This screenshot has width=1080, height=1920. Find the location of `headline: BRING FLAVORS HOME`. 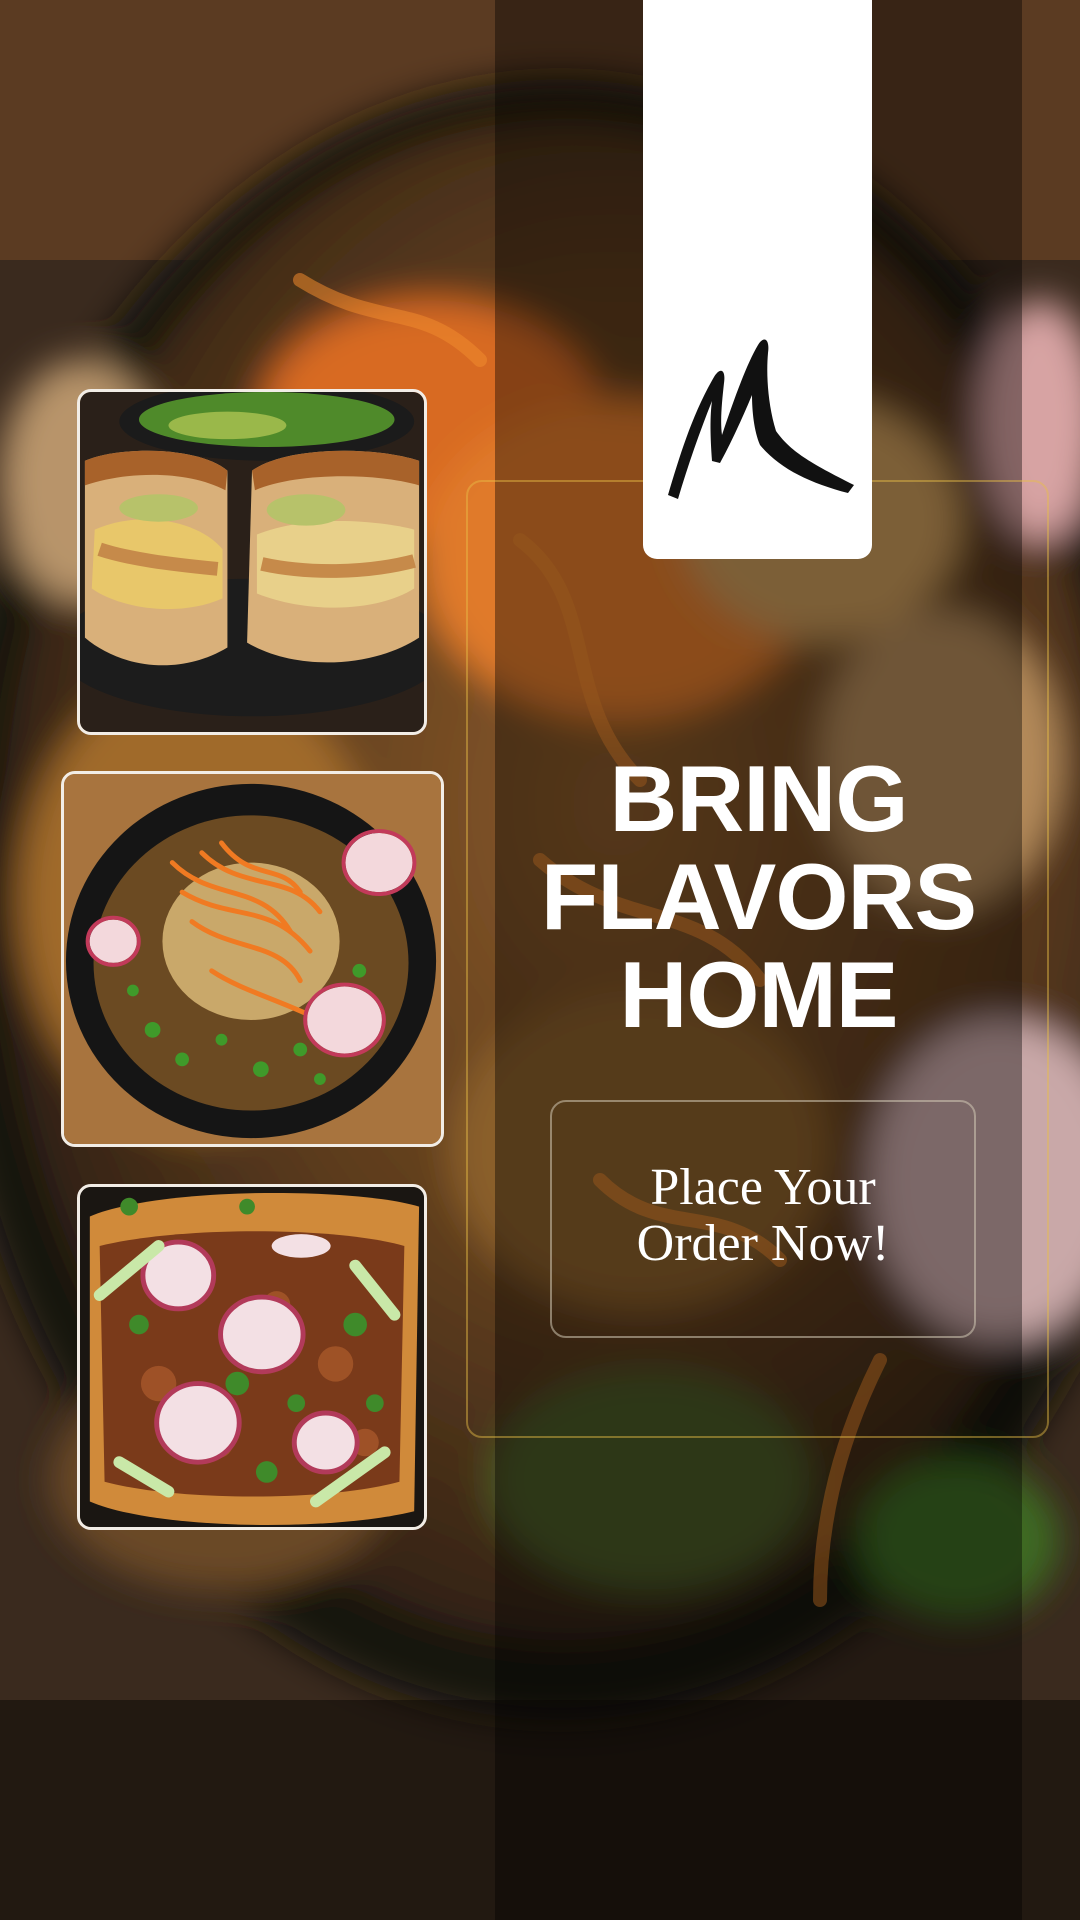

headline: BRING FLAVORS HOME is located at coordinates (758, 897).